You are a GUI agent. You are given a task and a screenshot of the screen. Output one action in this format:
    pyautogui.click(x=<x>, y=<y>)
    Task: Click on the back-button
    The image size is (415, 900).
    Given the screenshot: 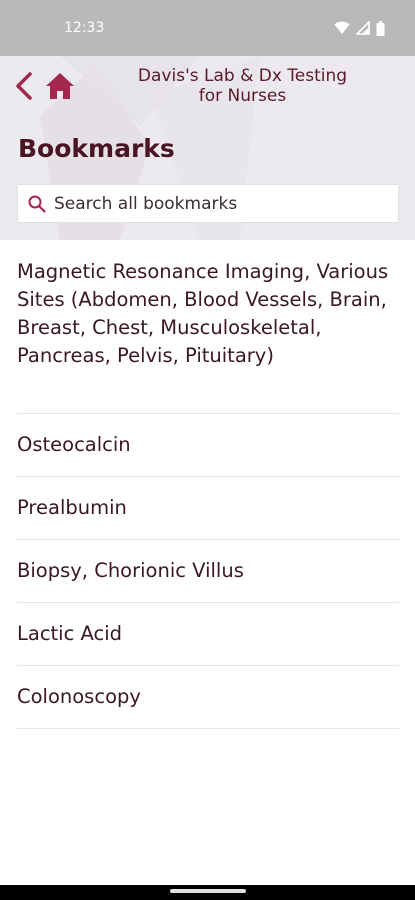 What is the action you would take?
    pyautogui.click(x=24, y=86)
    